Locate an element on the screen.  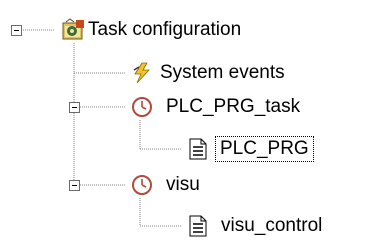
tree-node-label: Task configuration is located at coordinates (165, 29).